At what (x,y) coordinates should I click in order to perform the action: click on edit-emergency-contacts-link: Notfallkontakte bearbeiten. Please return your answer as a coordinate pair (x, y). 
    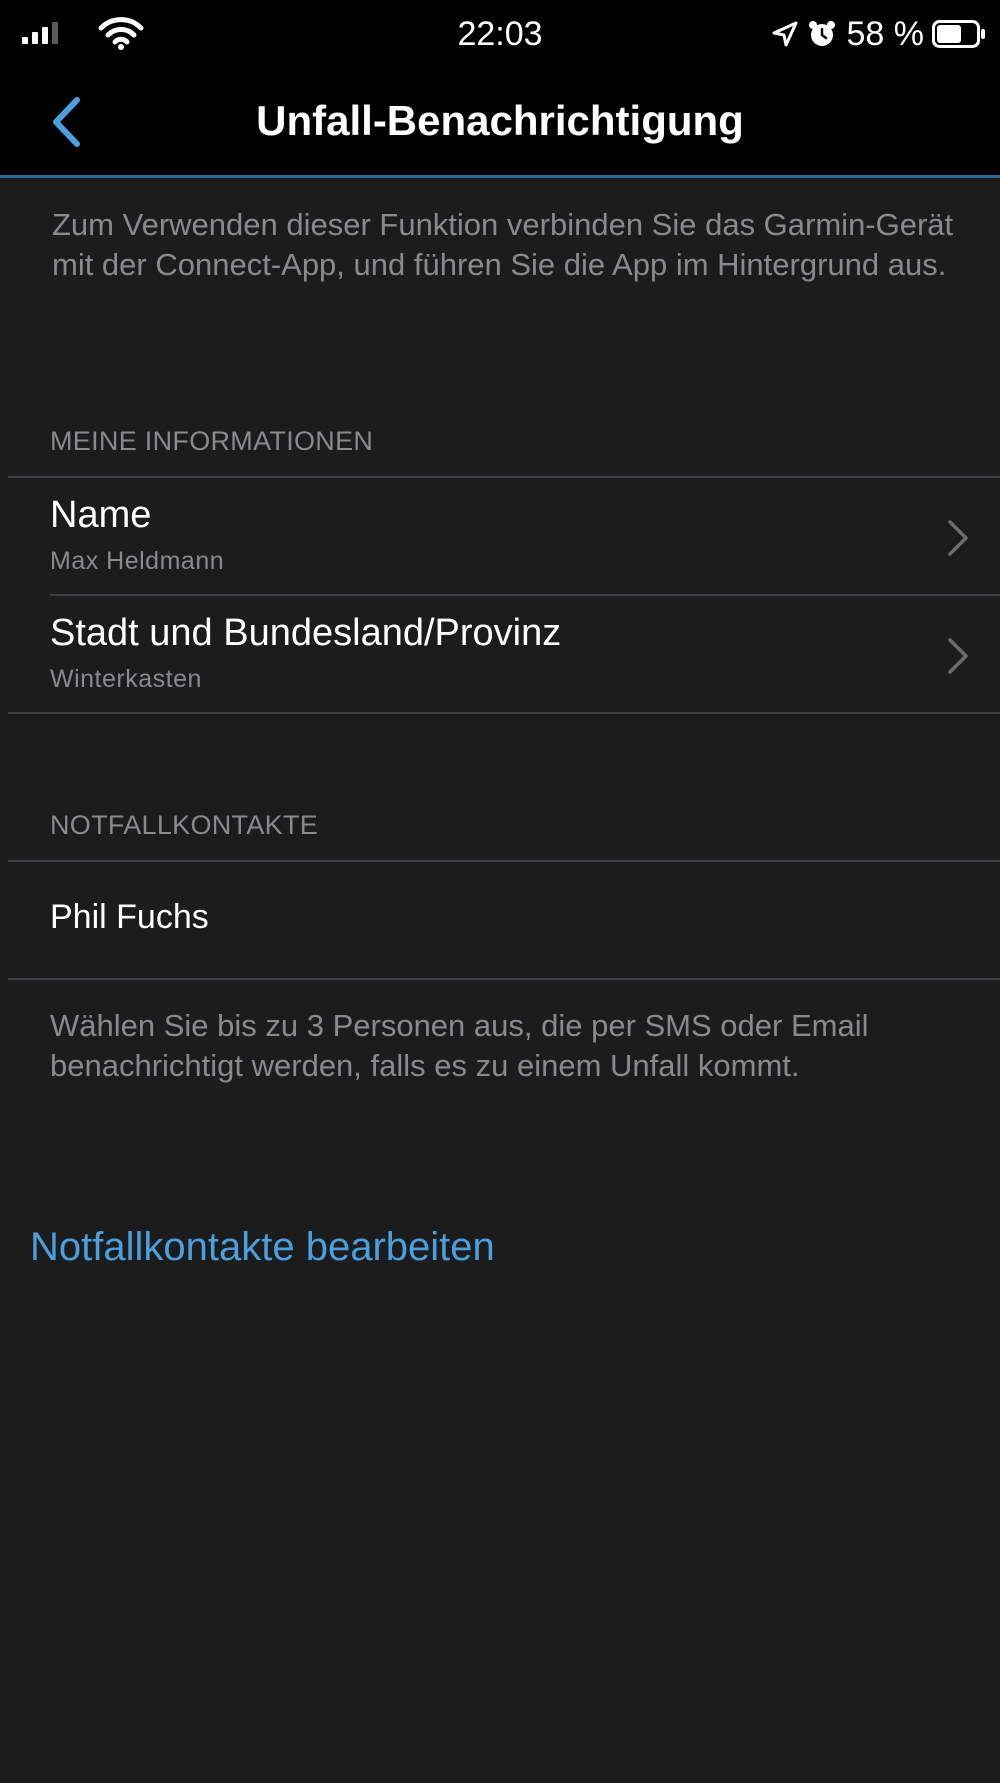
    Looking at the image, I should click on (262, 1247).